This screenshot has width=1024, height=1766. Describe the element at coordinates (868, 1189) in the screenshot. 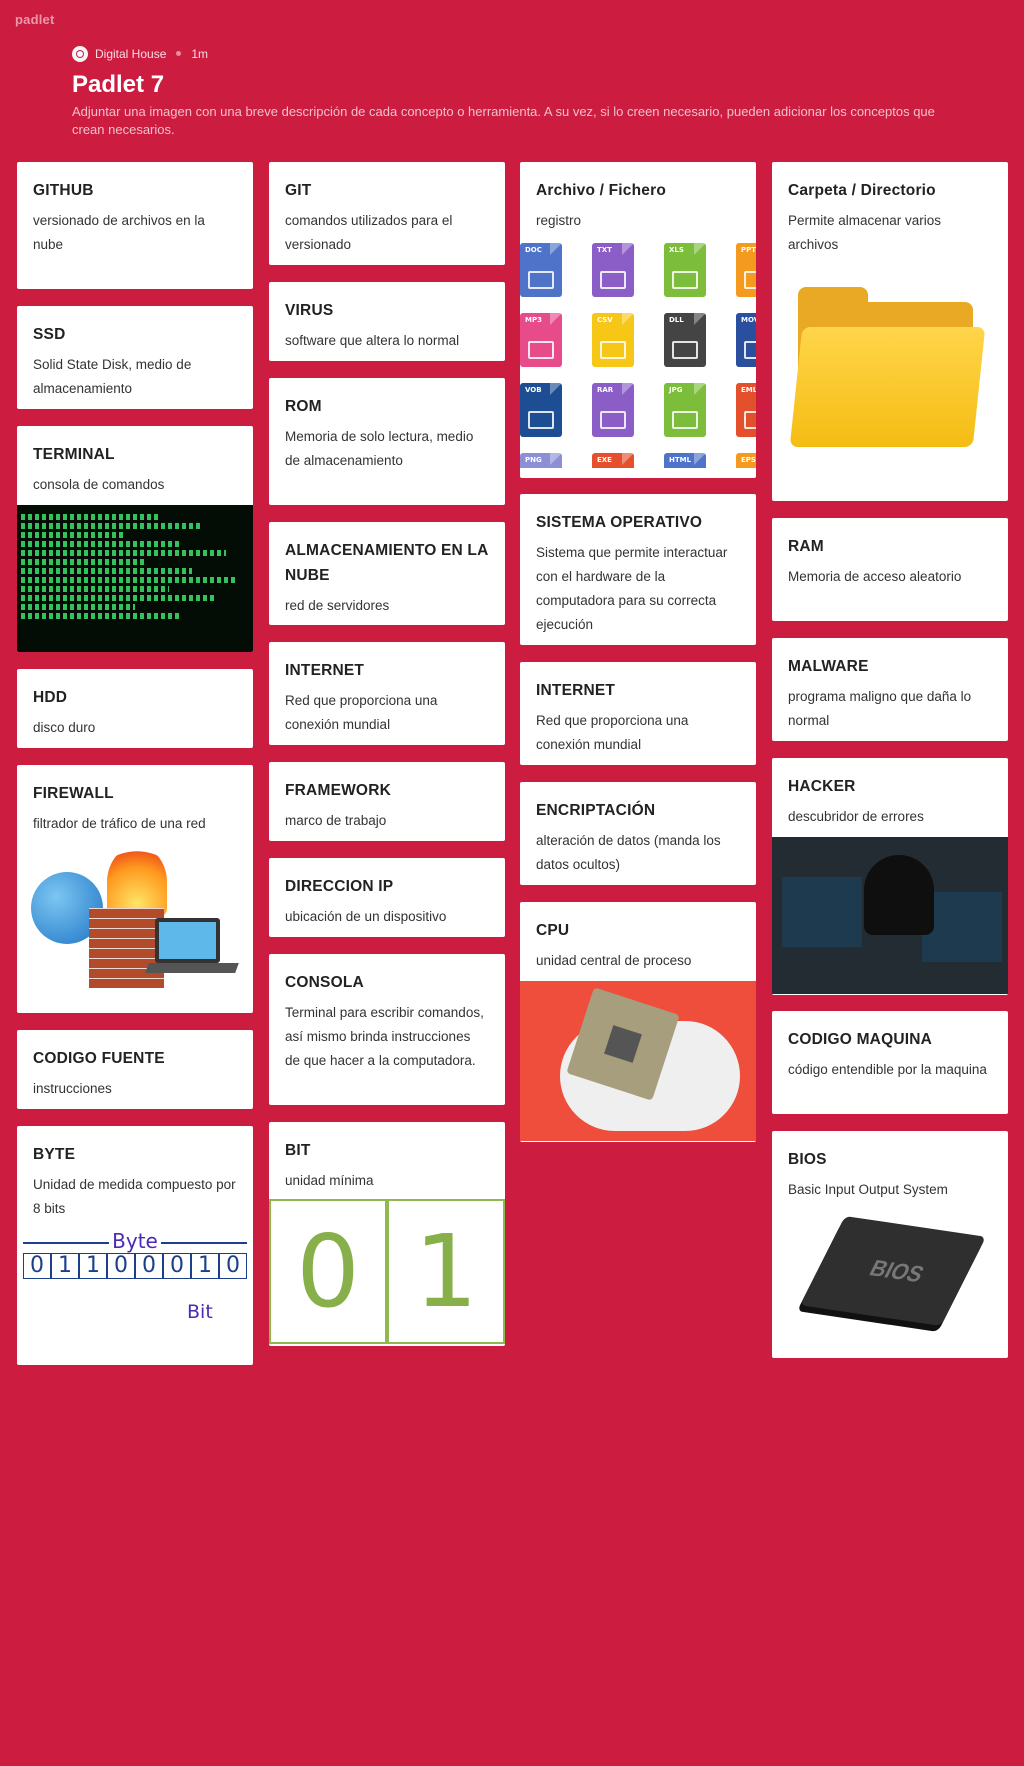

I see `post-body: Basic Input Output System` at that location.